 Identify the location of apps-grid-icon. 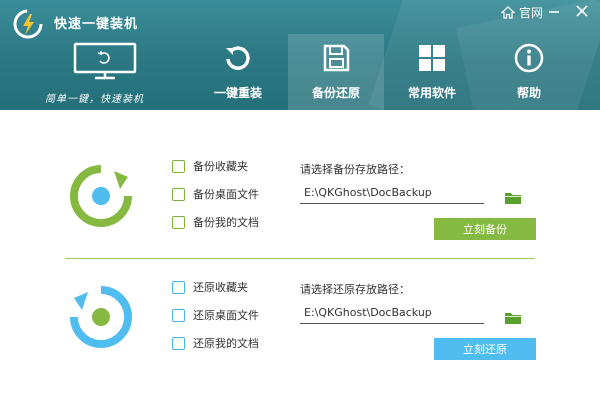
(432, 58).